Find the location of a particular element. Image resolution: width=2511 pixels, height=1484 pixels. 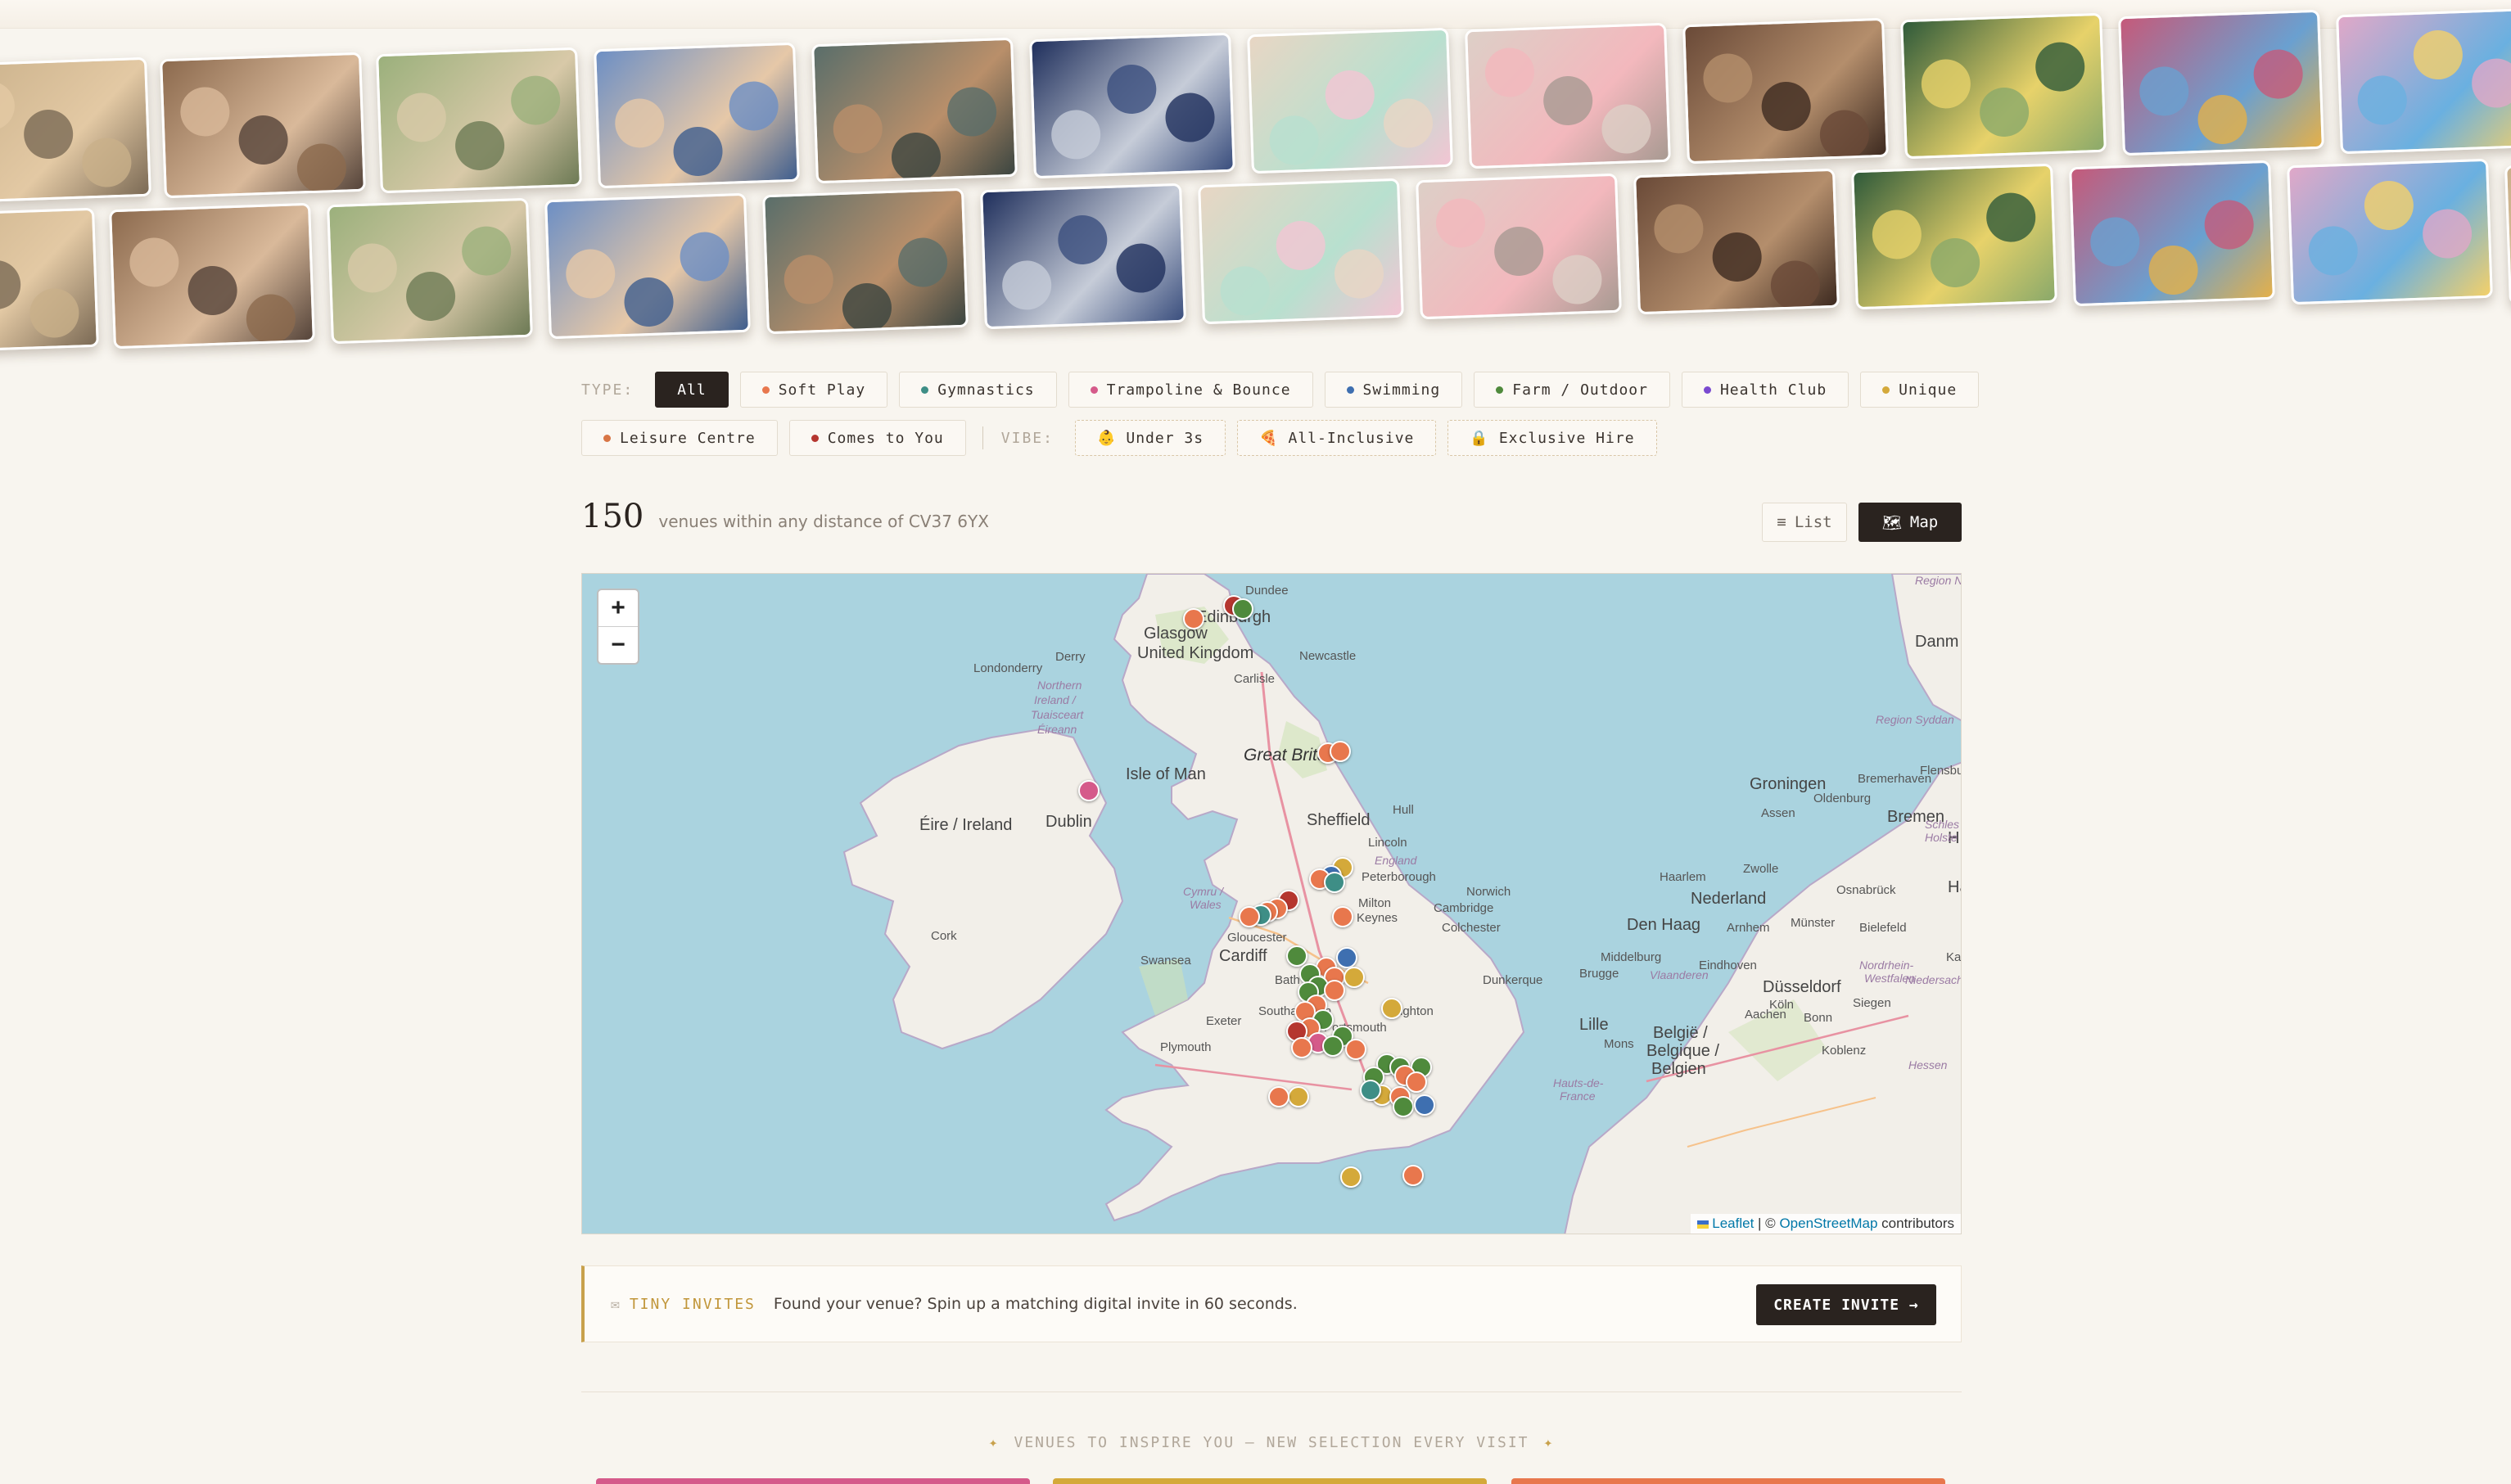

zoom-out-button: − is located at coordinates (618, 644).